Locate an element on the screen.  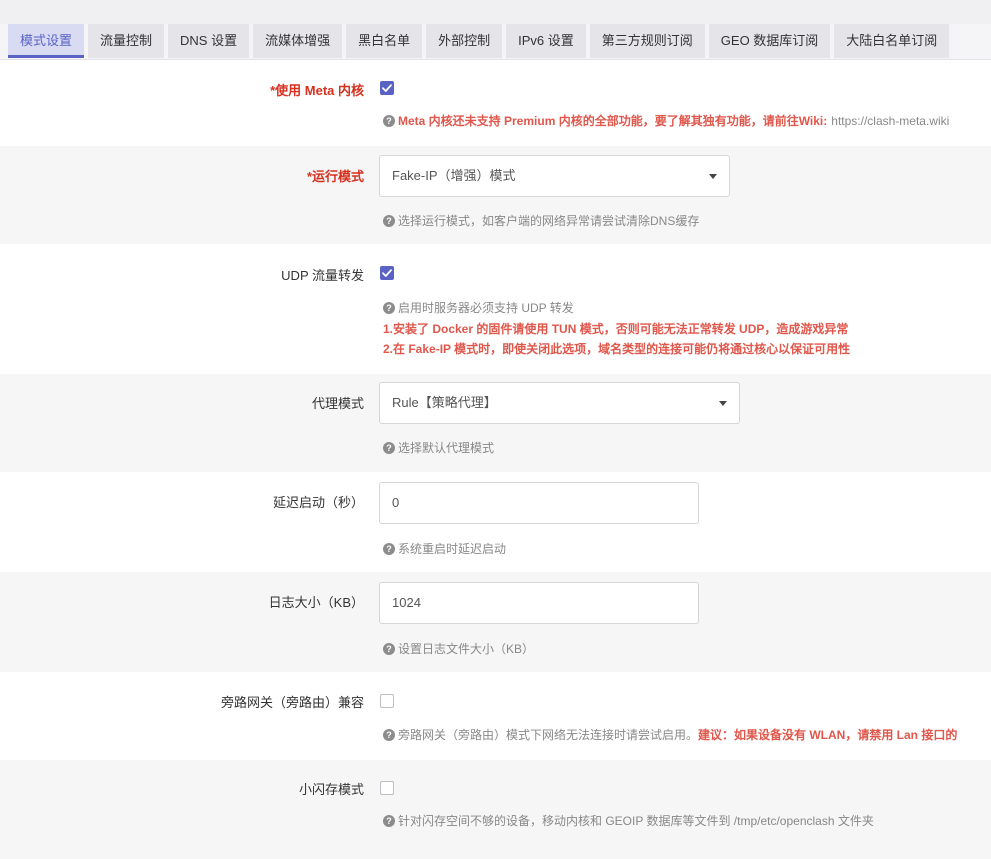
small-flash-label: 小闪存模式 is located at coordinates (331, 789).